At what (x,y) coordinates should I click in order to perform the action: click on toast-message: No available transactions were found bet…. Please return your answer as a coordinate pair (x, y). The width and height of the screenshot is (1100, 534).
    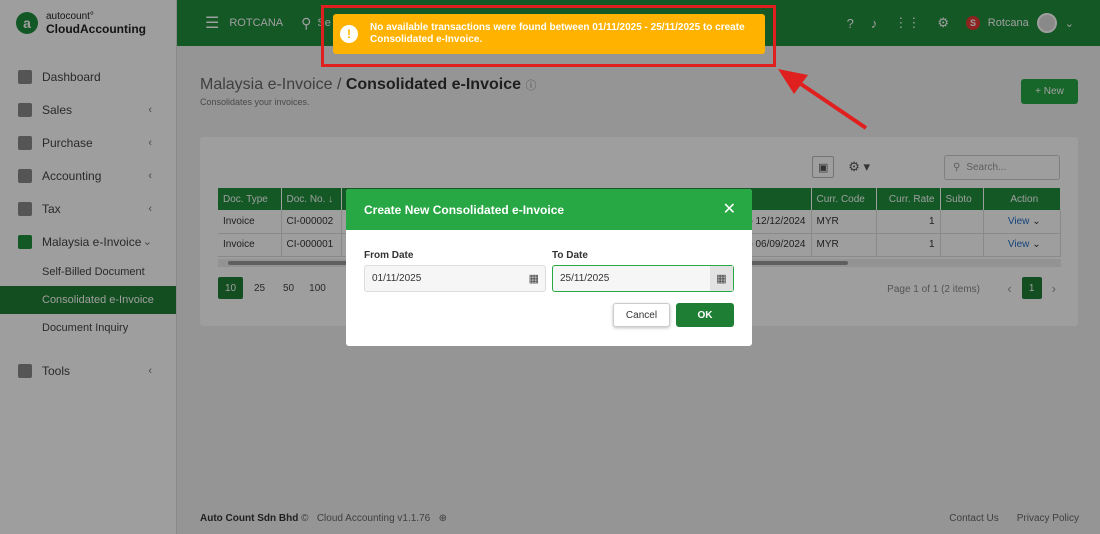
    Looking at the image, I should click on (557, 33).